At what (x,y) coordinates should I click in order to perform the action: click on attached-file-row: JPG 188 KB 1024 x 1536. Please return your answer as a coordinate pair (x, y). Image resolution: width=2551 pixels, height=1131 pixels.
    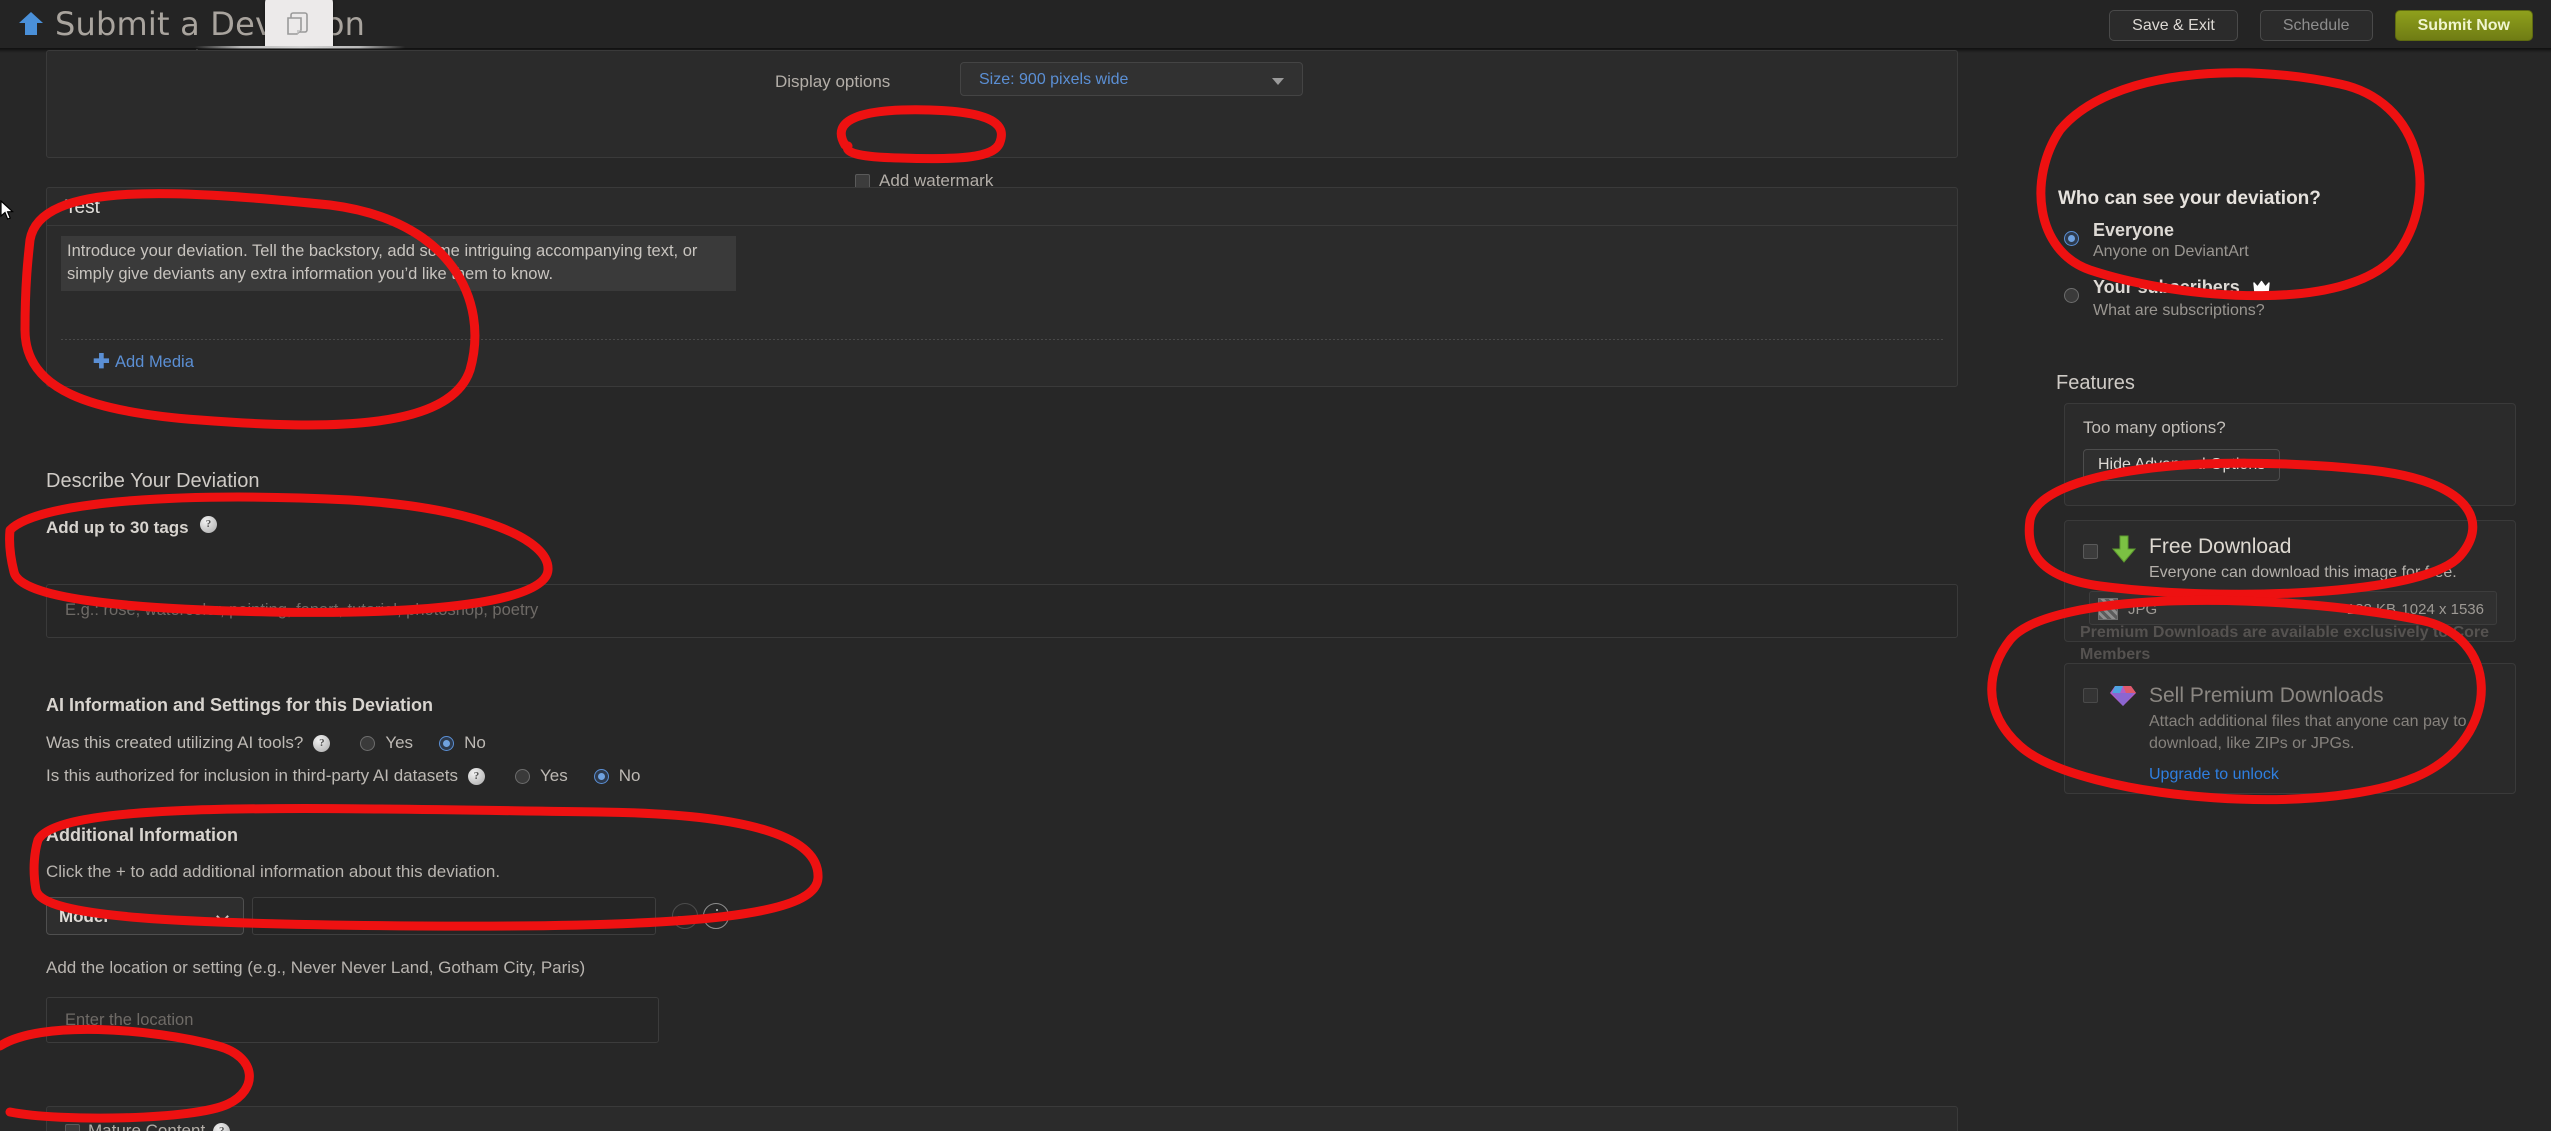
    Looking at the image, I should click on (2293, 608).